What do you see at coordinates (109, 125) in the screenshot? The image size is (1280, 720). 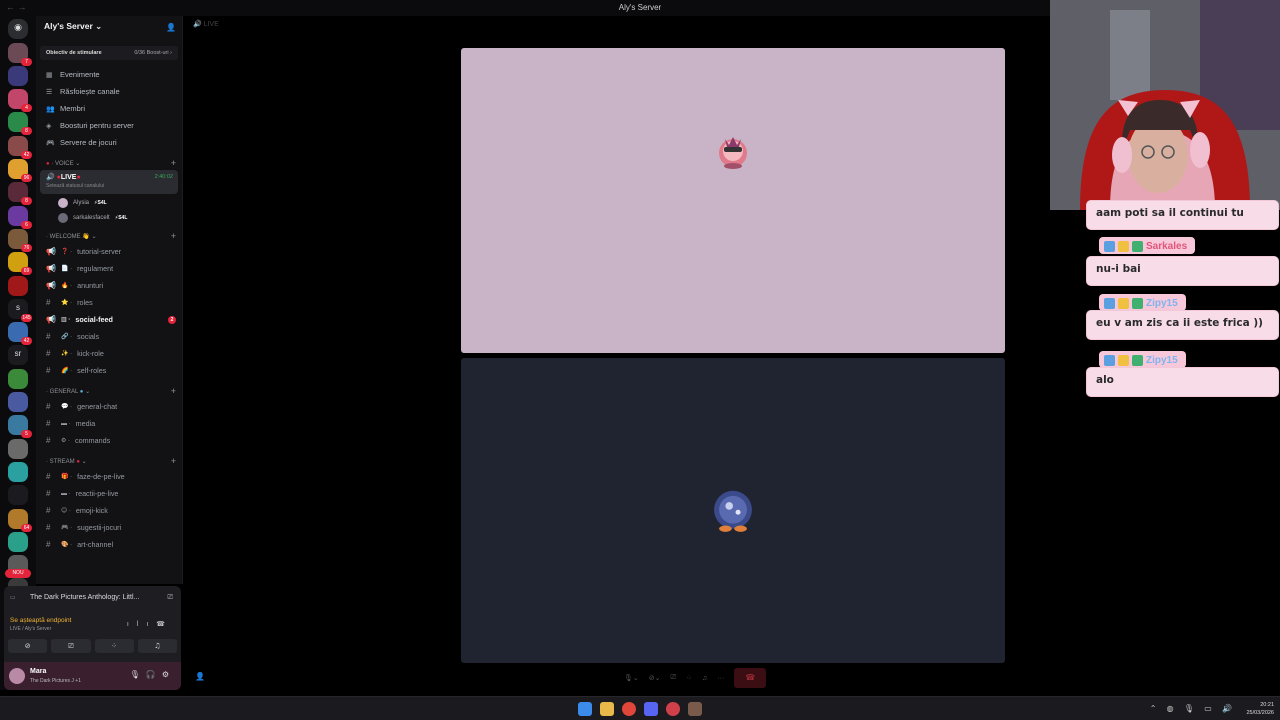 I see `menu-item: ◈ Boosturi pentru server` at bounding box center [109, 125].